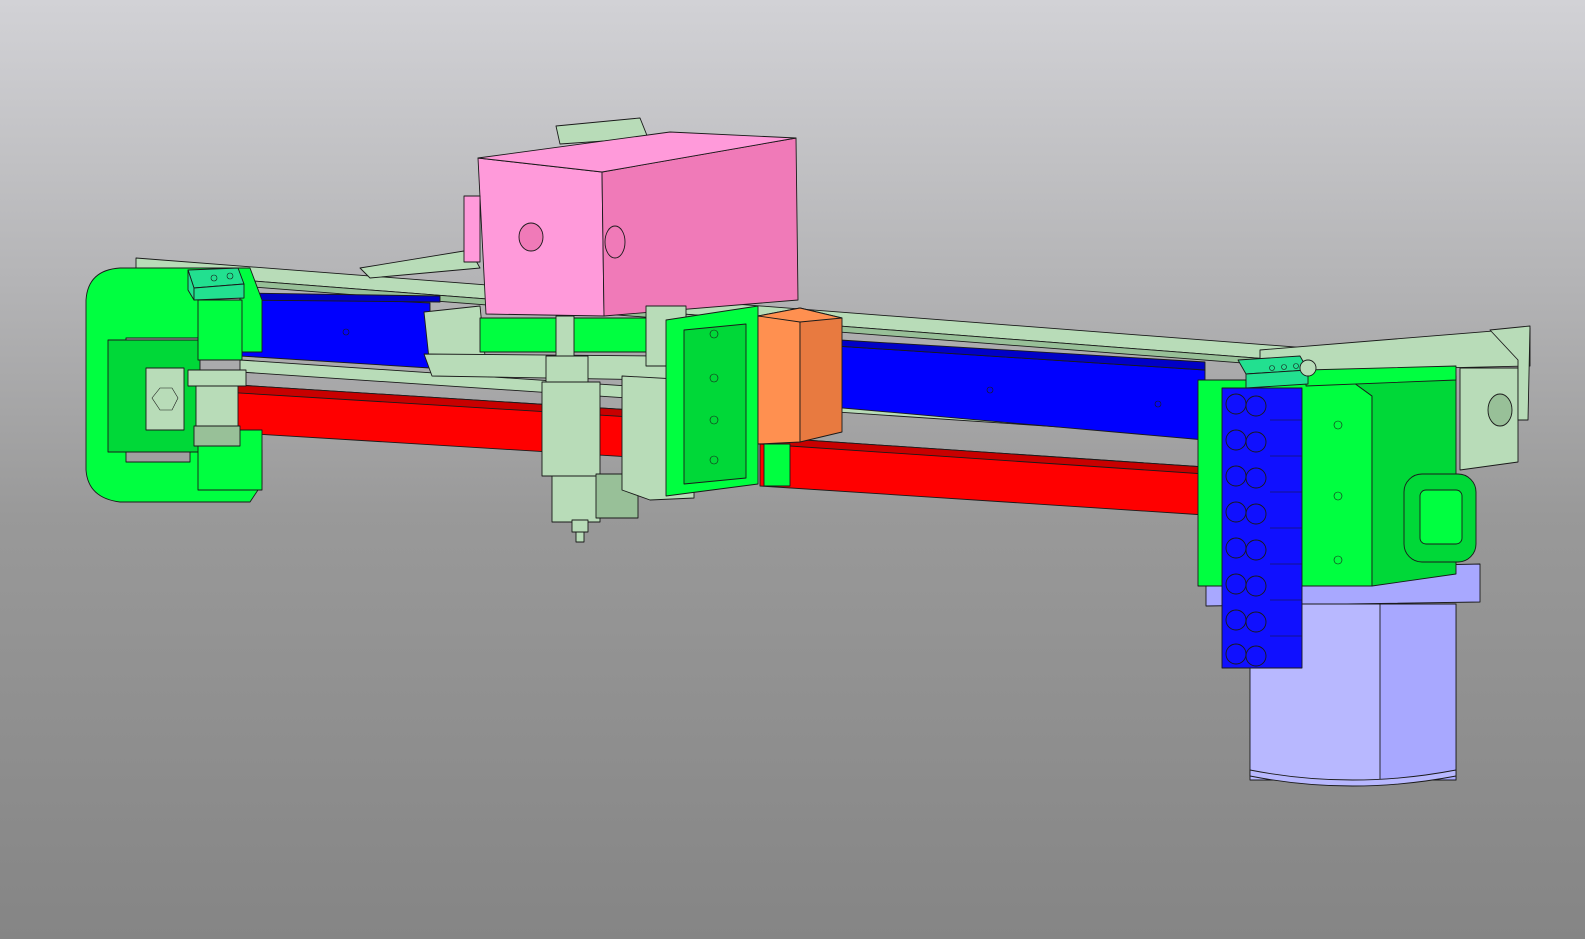  Describe the element at coordinates (1277, 372) in the screenshot. I see `right-clamp-block` at that location.